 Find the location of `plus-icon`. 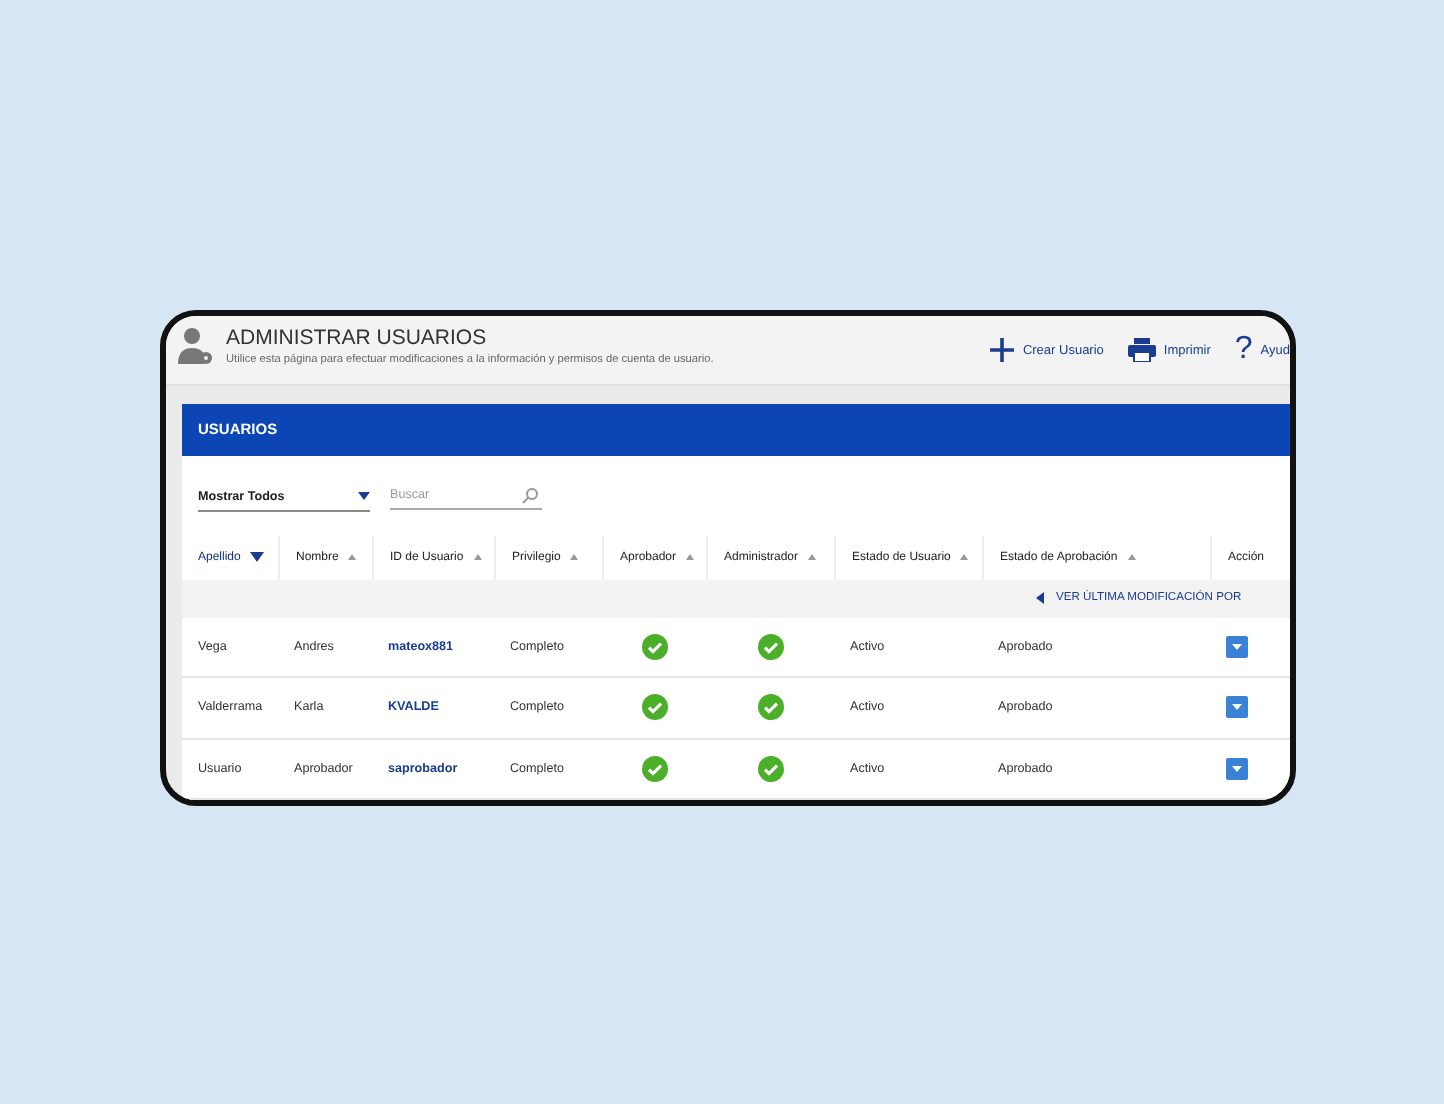

plus-icon is located at coordinates (1002, 350).